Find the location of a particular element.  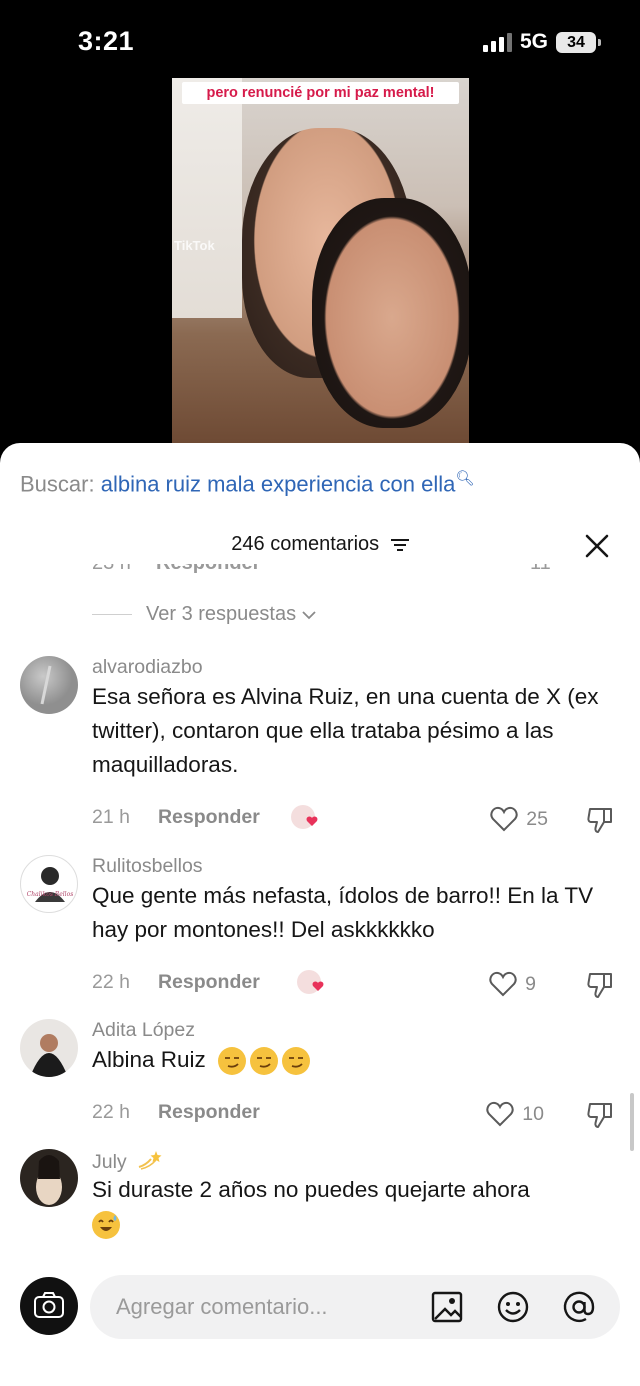

like-count: 10 is located at coordinates (533, 1113).